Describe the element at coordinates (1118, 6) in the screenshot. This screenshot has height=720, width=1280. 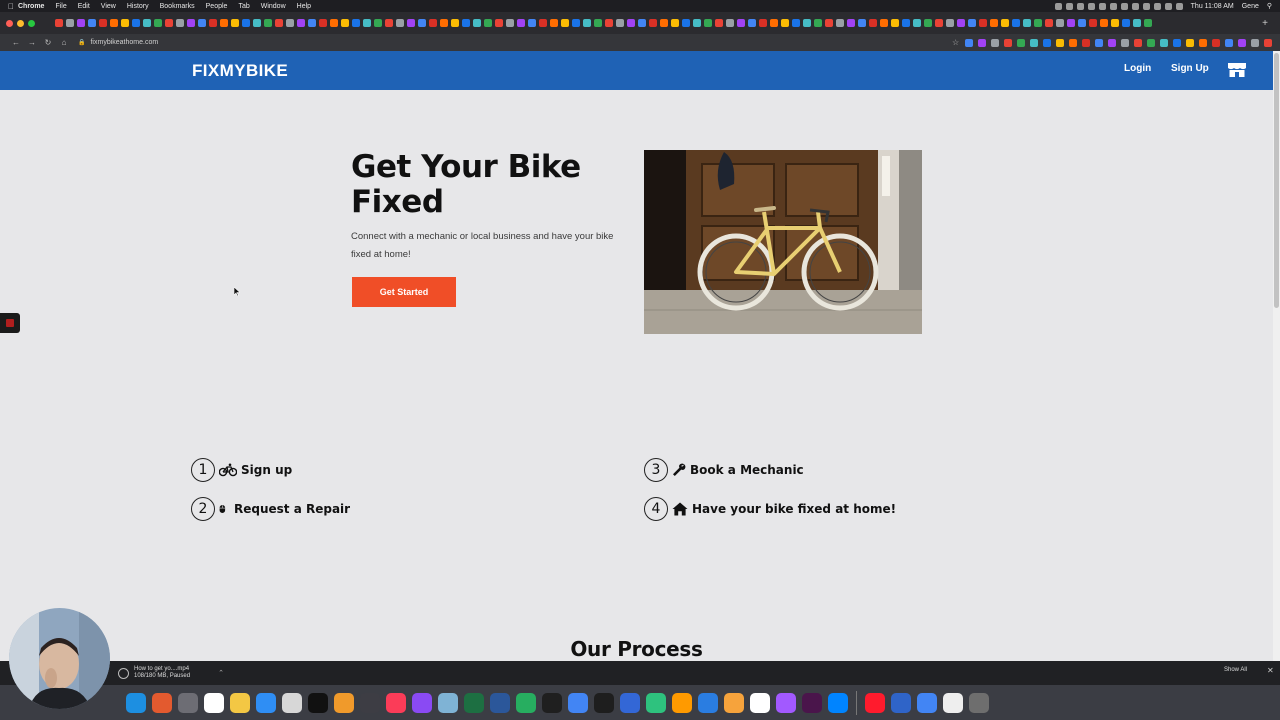
I see `menubar-tray-icons` at that location.